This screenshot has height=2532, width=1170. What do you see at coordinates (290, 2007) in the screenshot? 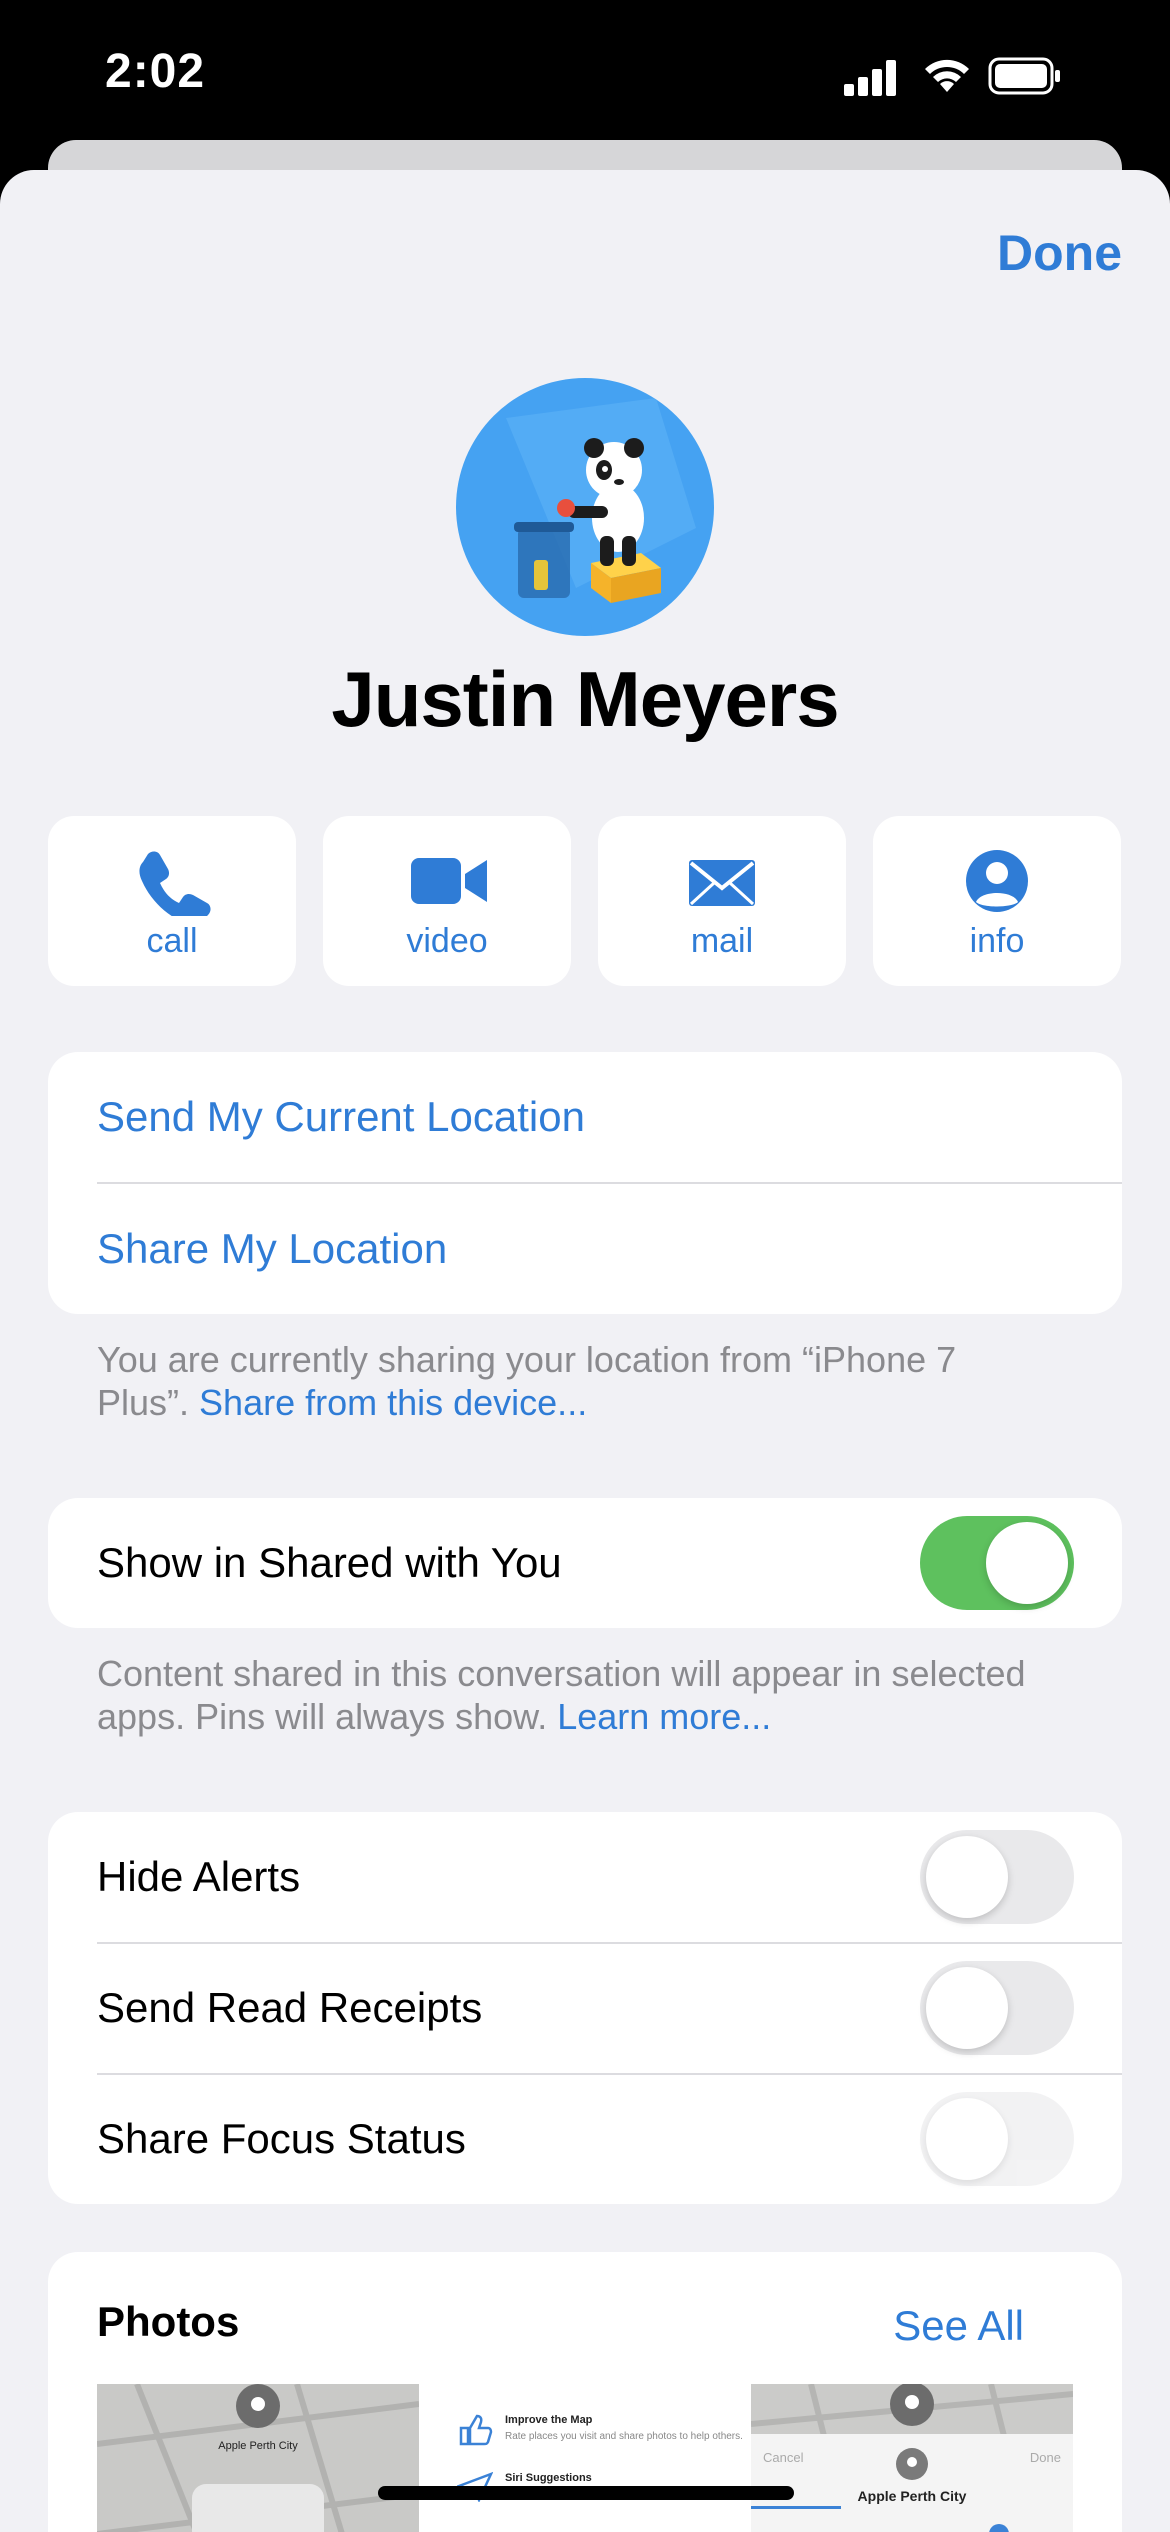
I see `read-receipts-label: Send Read Receipts` at bounding box center [290, 2007].